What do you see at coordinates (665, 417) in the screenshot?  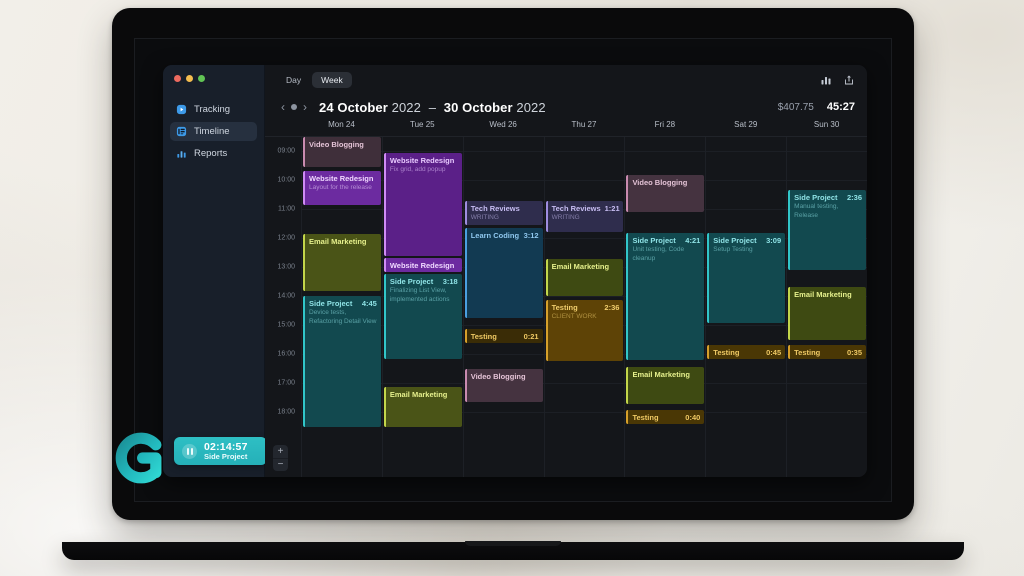 I see `calendar-event: Testing 0:40` at bounding box center [665, 417].